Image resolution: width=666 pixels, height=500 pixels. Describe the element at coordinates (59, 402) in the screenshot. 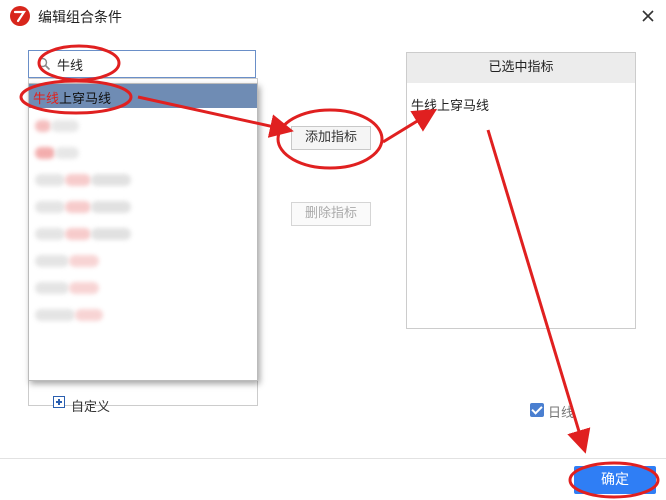

I see `plus-icon` at that location.